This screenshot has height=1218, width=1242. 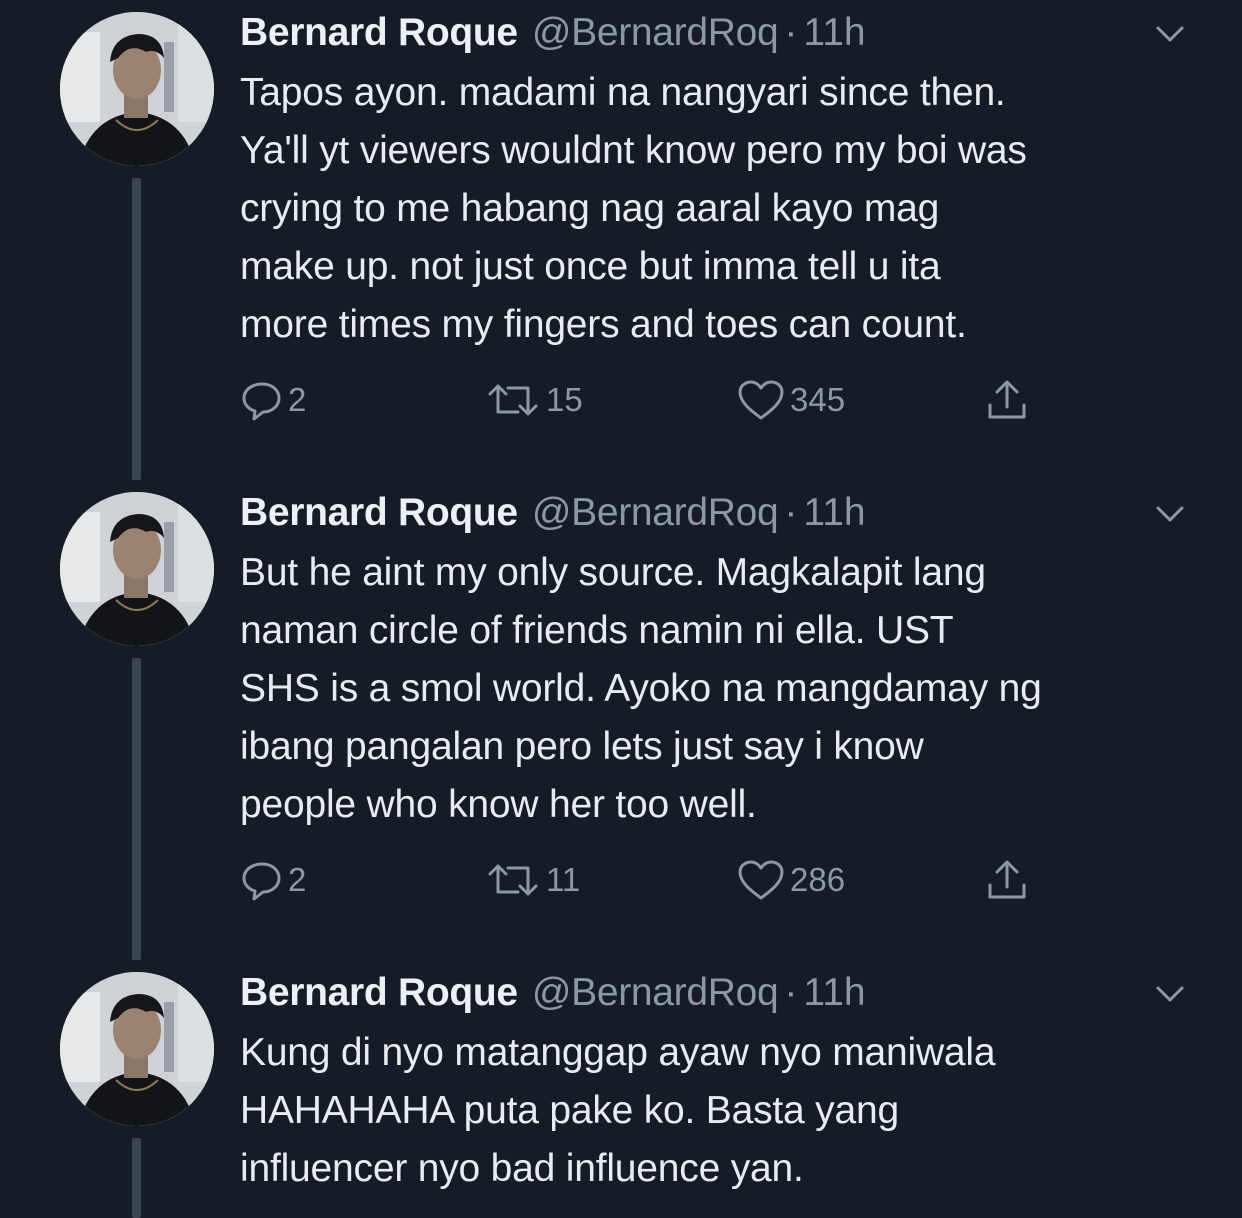 What do you see at coordinates (618, 1052) in the screenshot?
I see `tweet-text-line: Kung di nyo matanggap ayaw nyo maniwala` at bounding box center [618, 1052].